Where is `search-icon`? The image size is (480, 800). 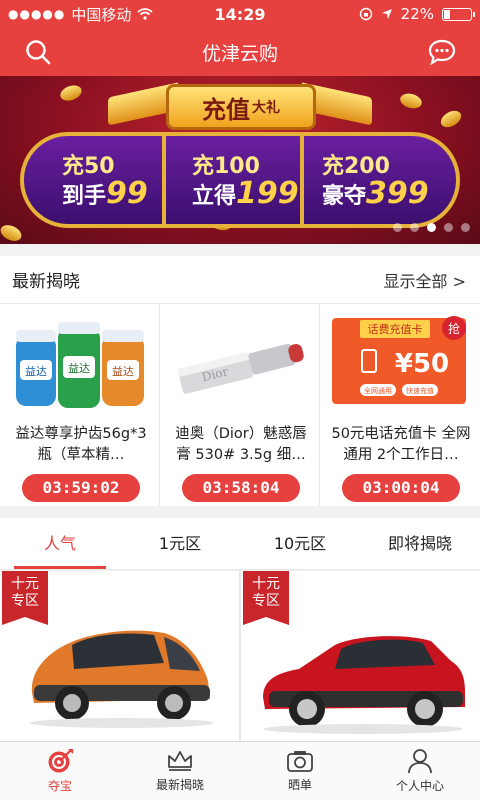 search-icon is located at coordinates (38, 52).